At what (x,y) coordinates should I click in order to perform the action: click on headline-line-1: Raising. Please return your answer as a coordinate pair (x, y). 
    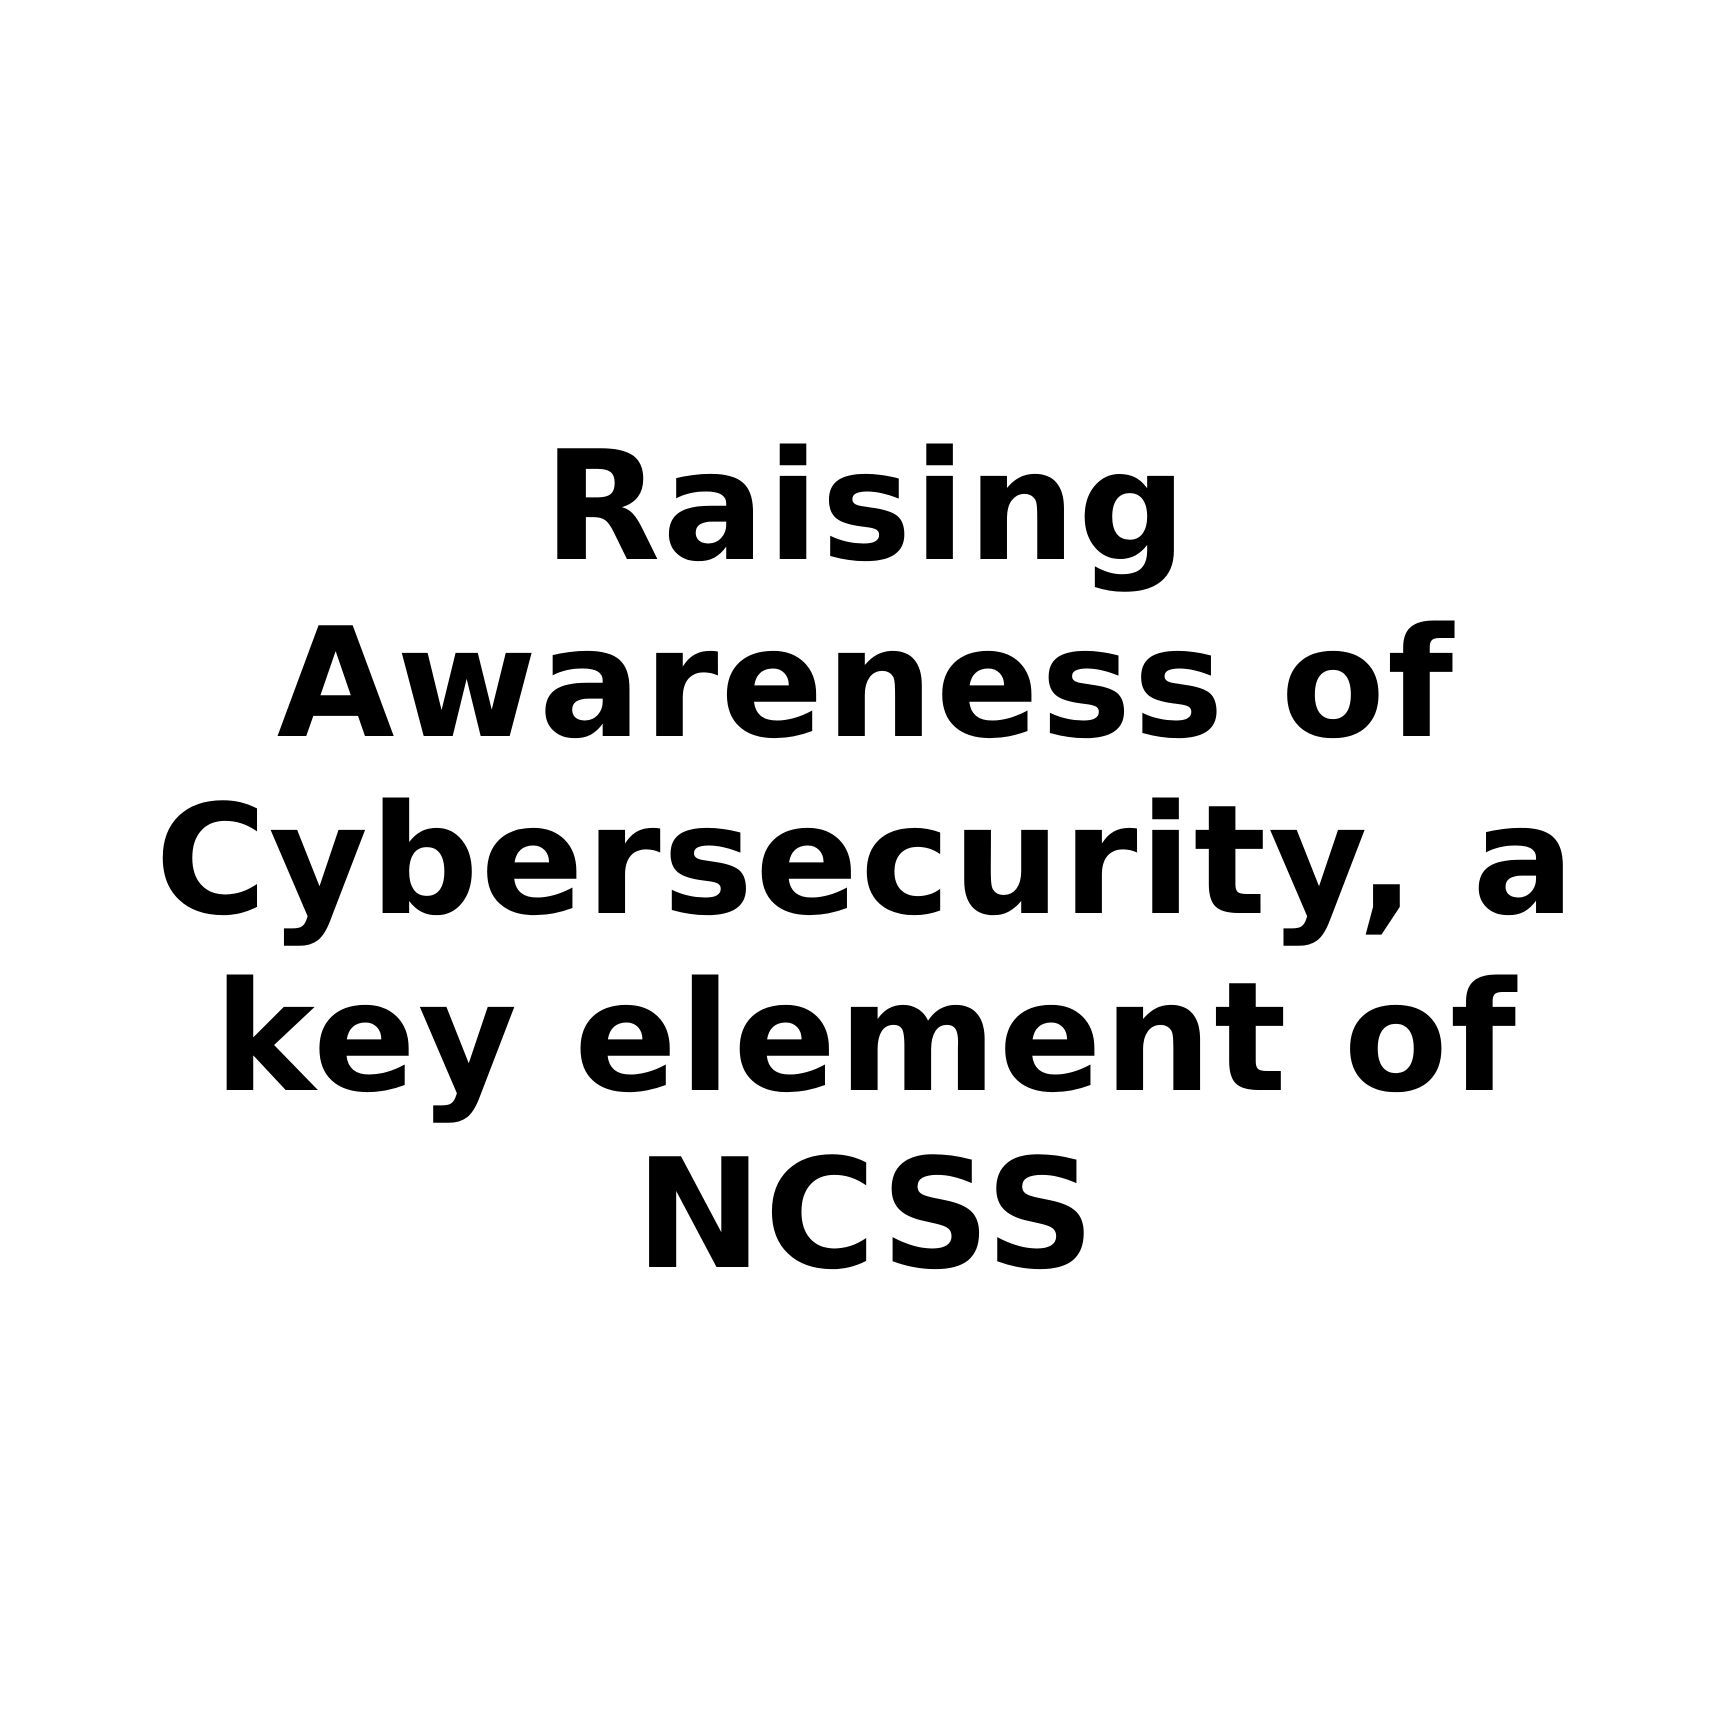
    Looking at the image, I should click on (866, 506).